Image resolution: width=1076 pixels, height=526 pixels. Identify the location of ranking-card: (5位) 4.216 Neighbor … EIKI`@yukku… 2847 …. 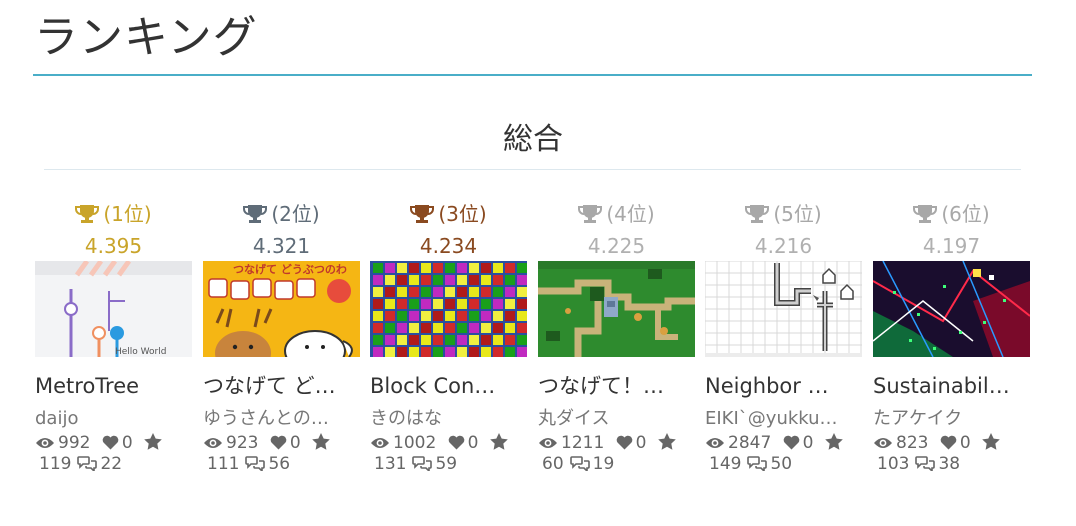
(783, 336).